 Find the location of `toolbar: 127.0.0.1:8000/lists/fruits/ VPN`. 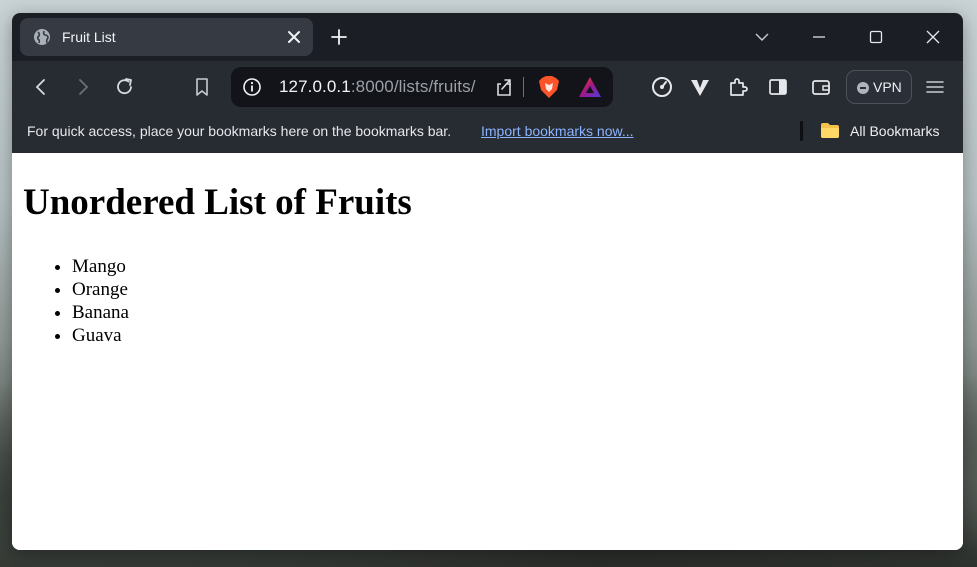

toolbar: 127.0.0.1:8000/lists/fruits/ VPN is located at coordinates (487, 87).